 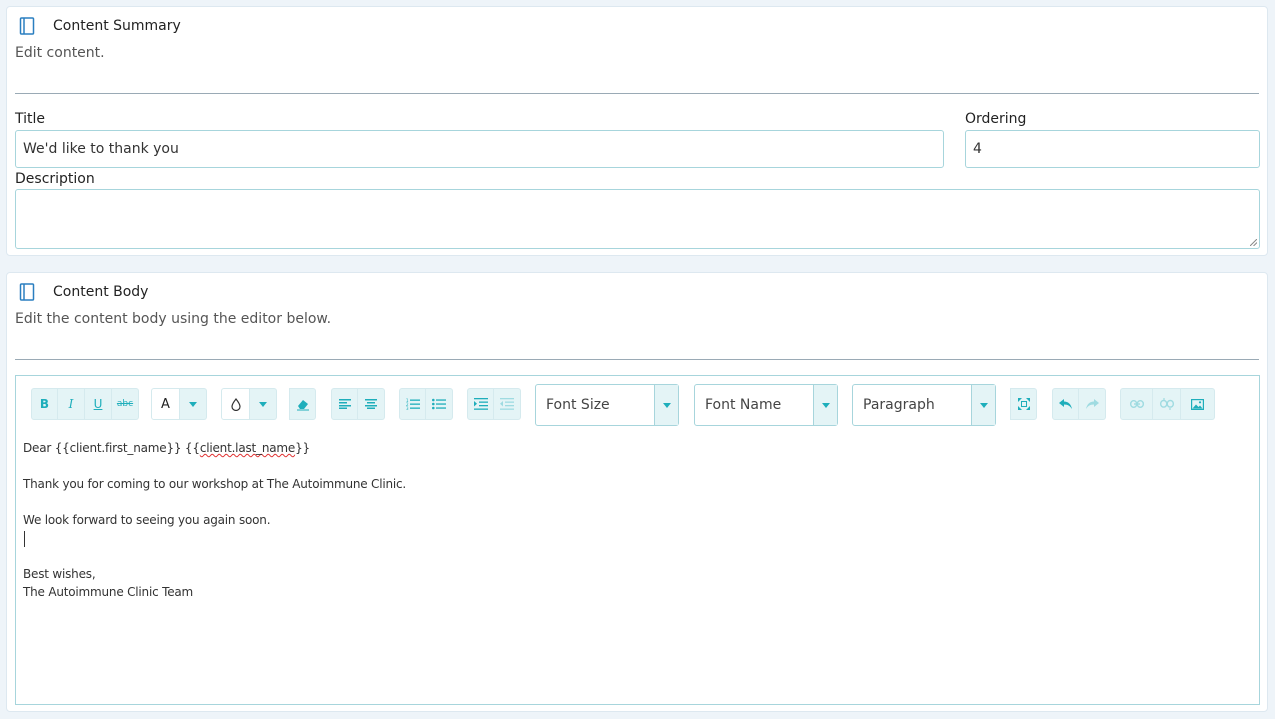 I want to click on list-group: 1 2 3, so click(x=426, y=404).